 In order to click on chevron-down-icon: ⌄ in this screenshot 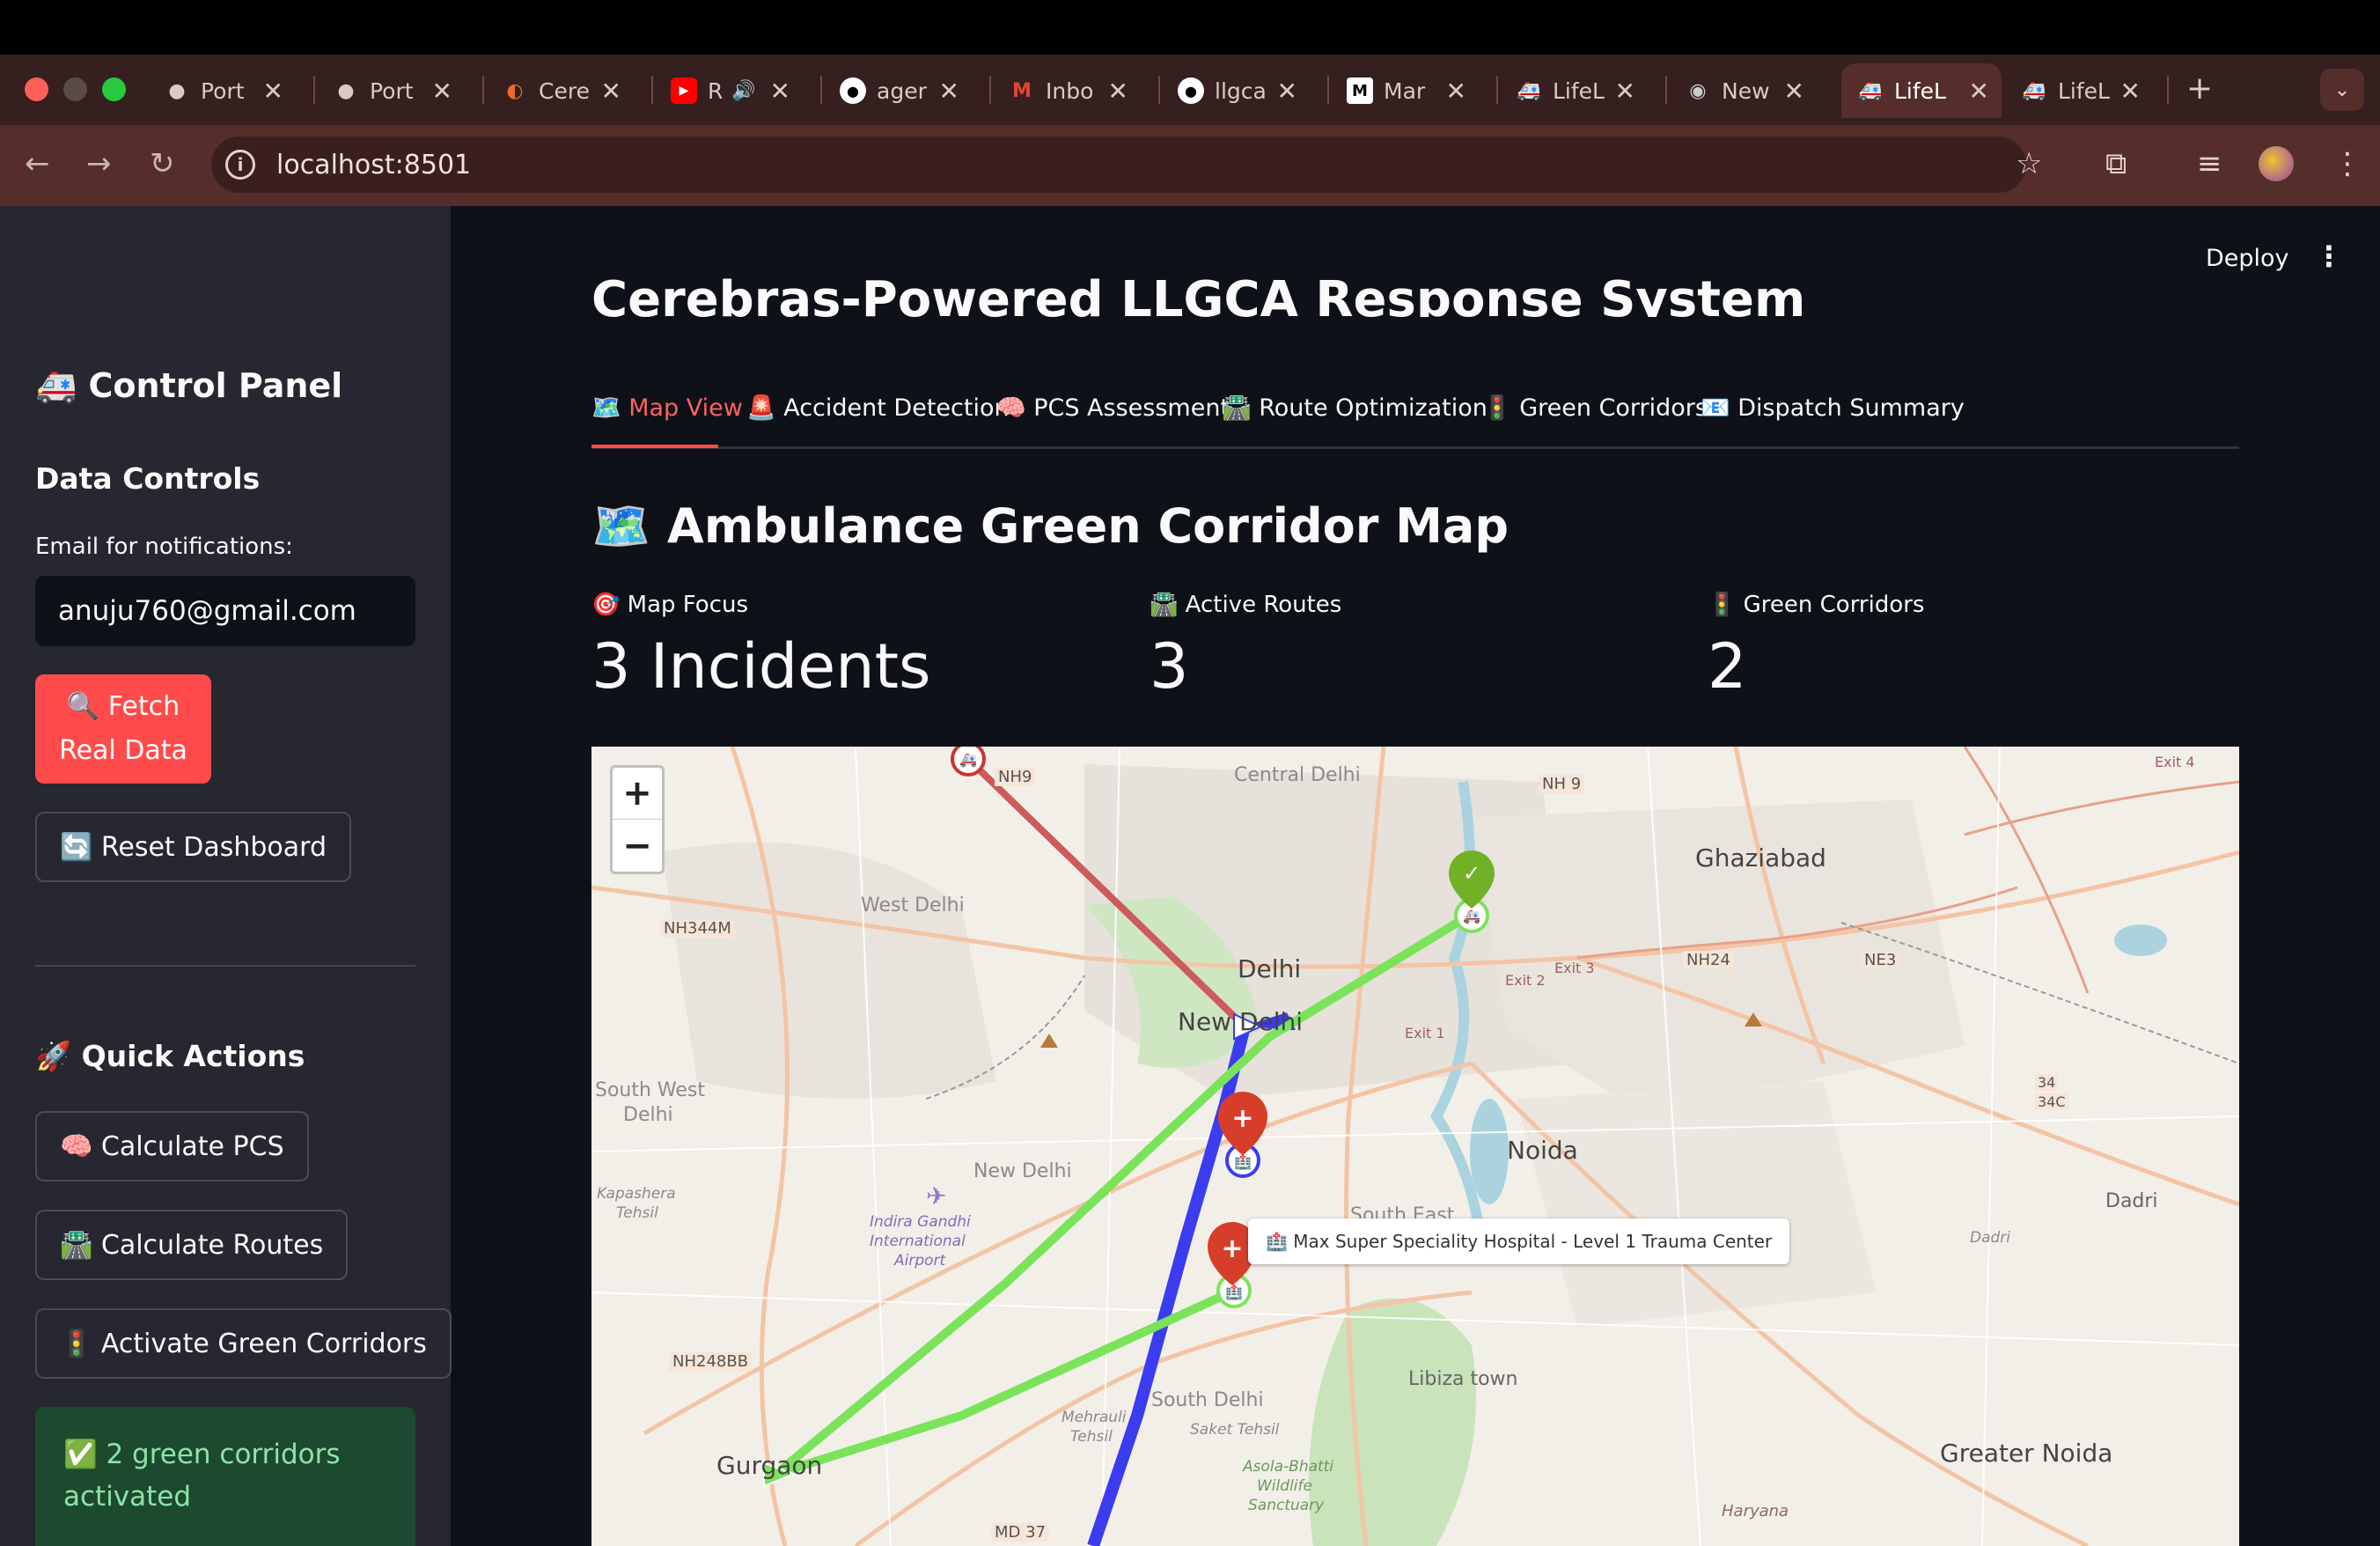, I will do `click(2342, 89)`.